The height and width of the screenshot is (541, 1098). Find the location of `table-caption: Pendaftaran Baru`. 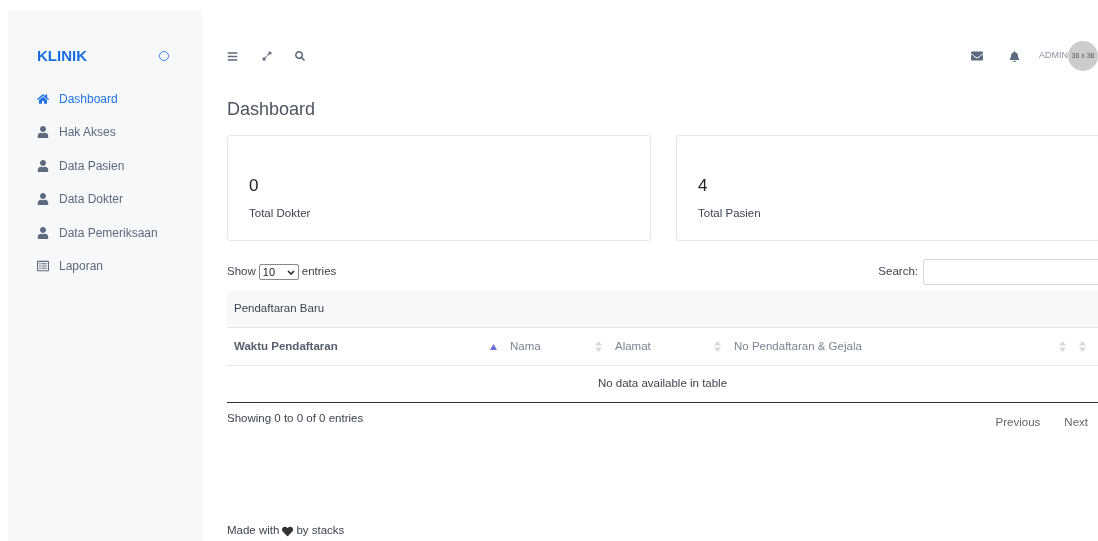

table-caption: Pendaftaran Baru is located at coordinates (662, 309).